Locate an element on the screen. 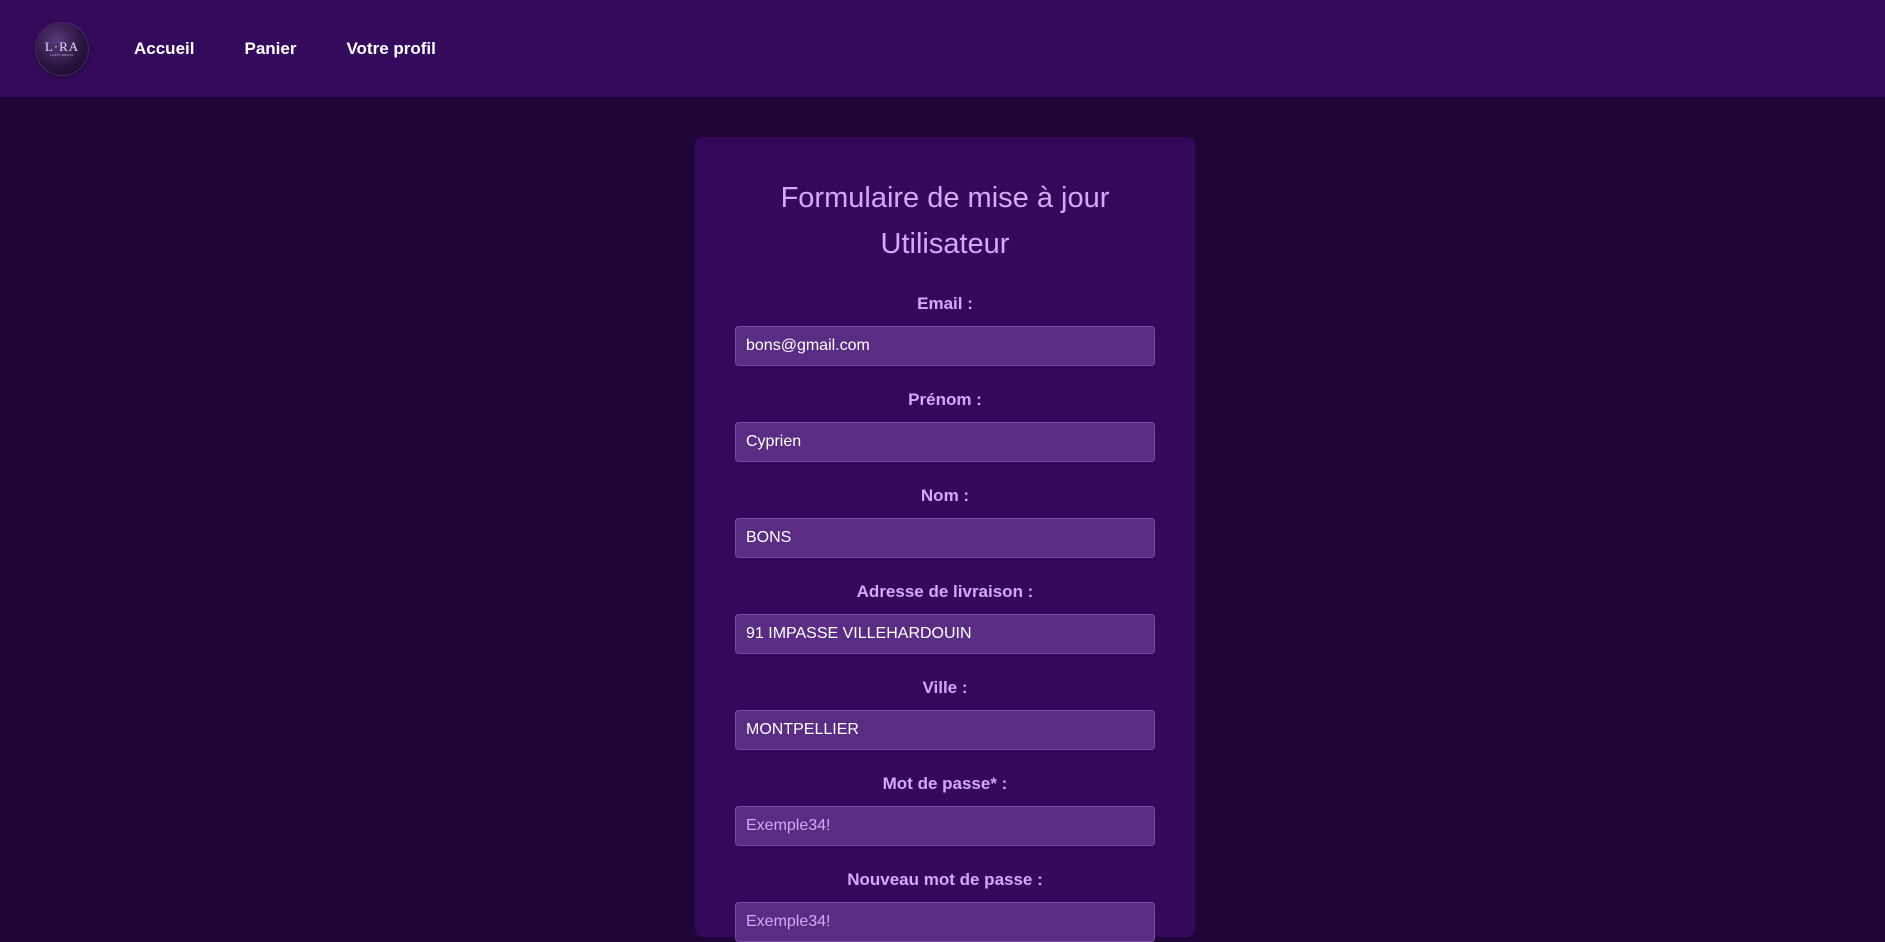 Image resolution: width=1885 pixels, height=942 pixels. logo-text: L·RA is located at coordinates (62, 46).